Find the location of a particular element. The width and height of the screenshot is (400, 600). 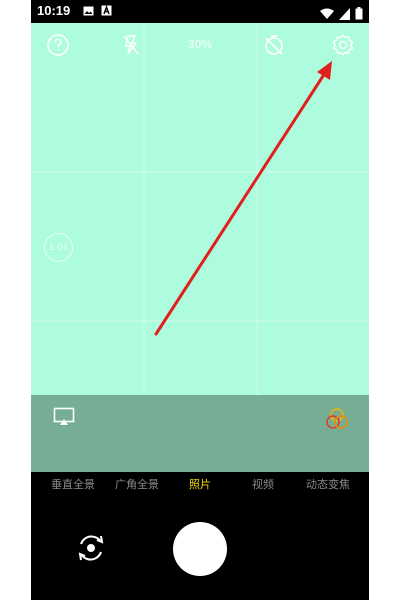

signal-icon is located at coordinates (344, 14).